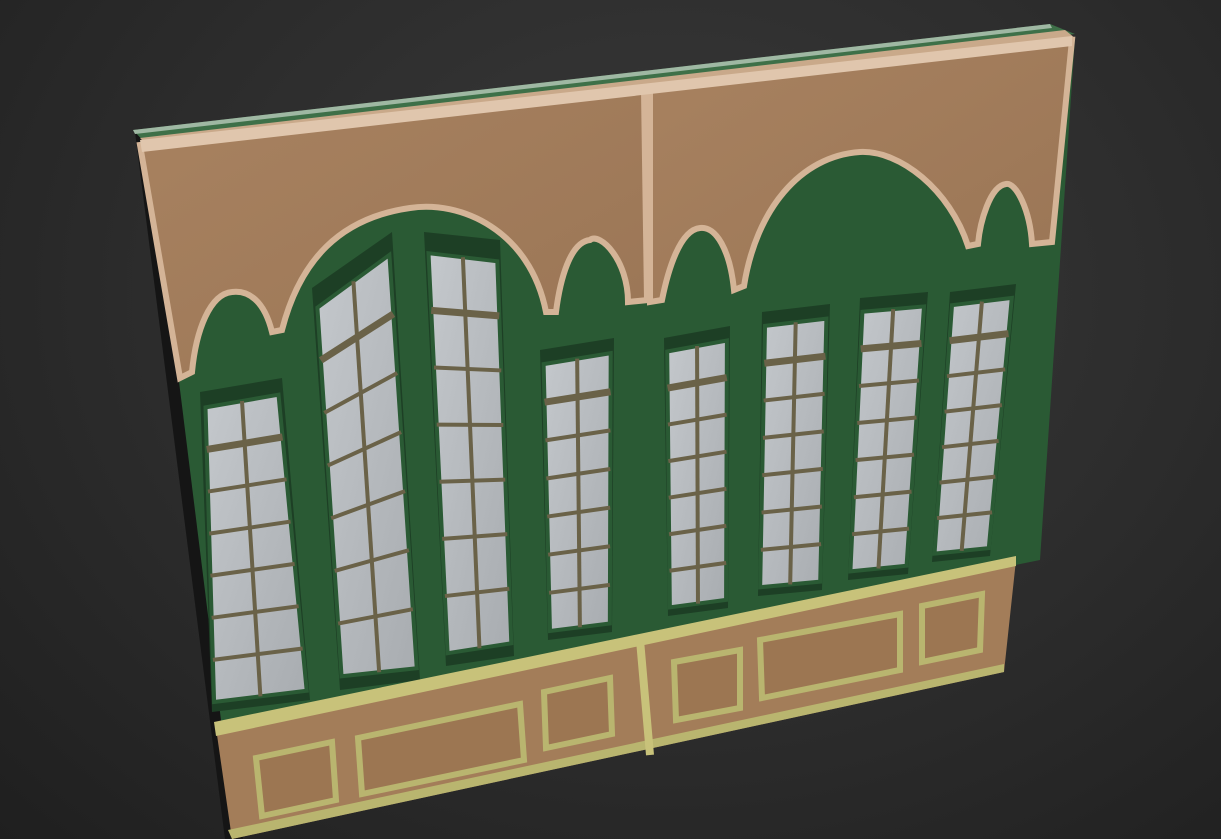 This screenshot has width=1221, height=839. What do you see at coordinates (472, 480) in the screenshot?
I see `window-muntin` at bounding box center [472, 480].